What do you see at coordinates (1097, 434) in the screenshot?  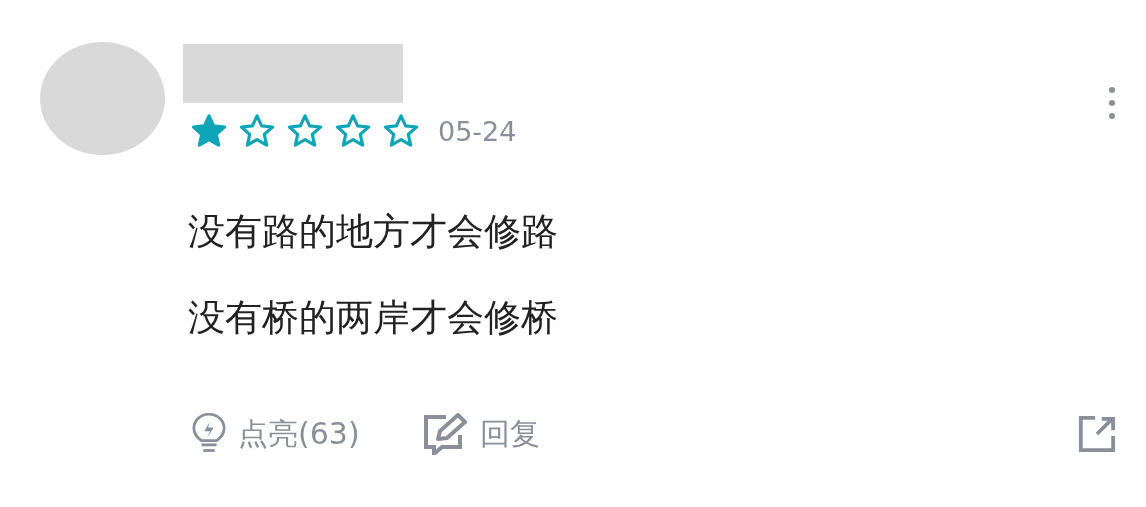 I see `share-icon` at bounding box center [1097, 434].